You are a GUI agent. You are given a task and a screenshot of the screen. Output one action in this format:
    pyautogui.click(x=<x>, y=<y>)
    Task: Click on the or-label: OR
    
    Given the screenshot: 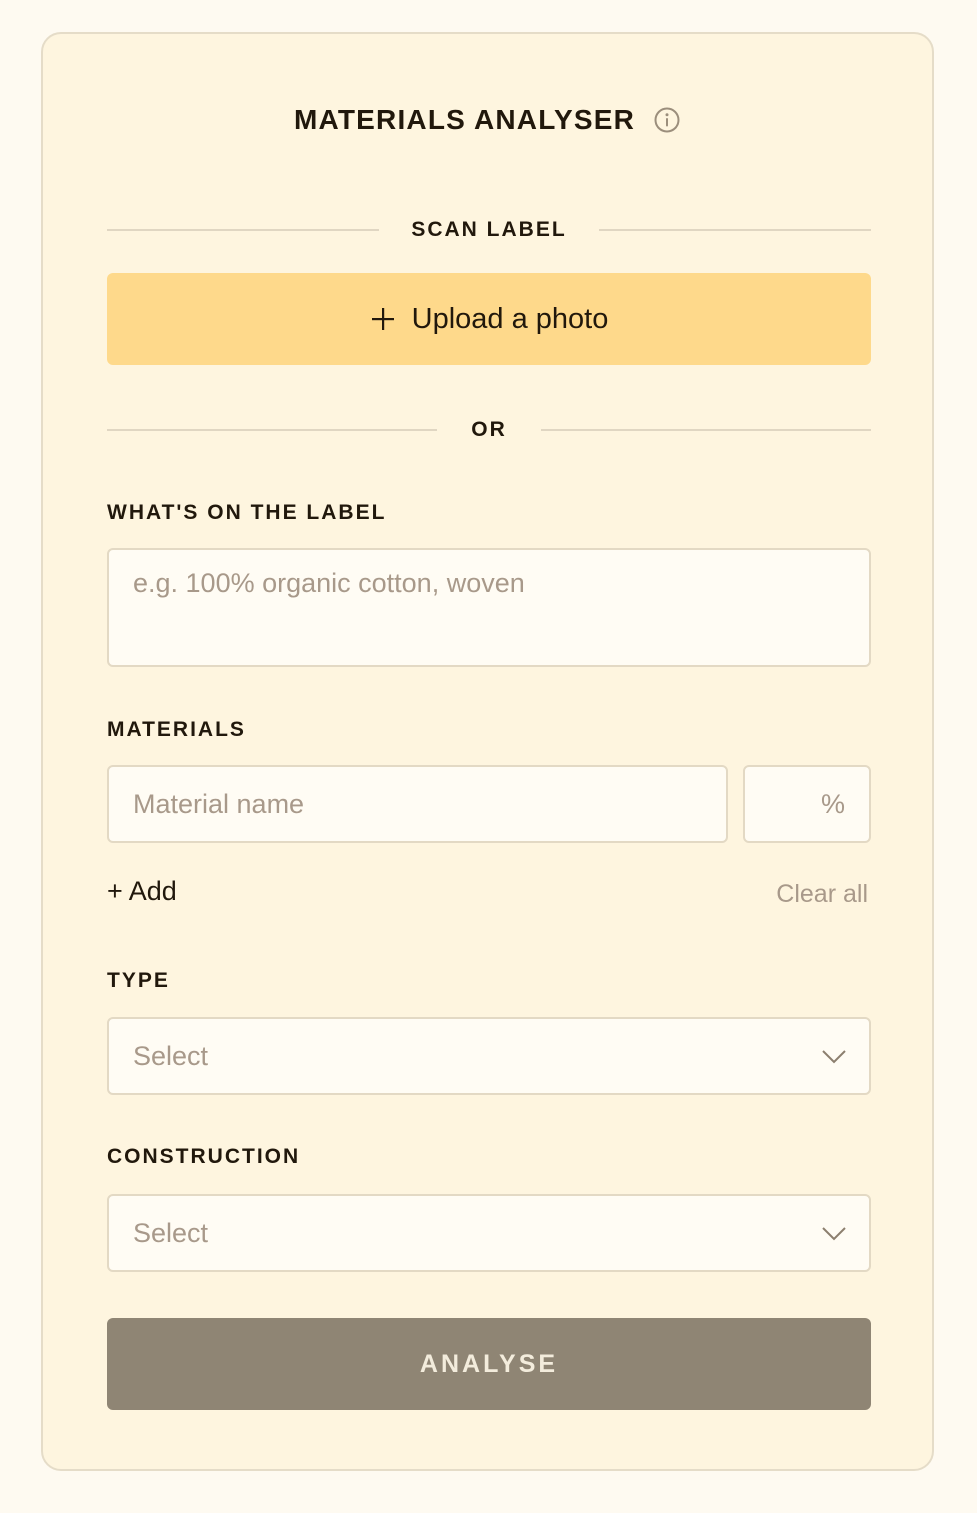 What is the action you would take?
    pyautogui.click(x=489, y=429)
    